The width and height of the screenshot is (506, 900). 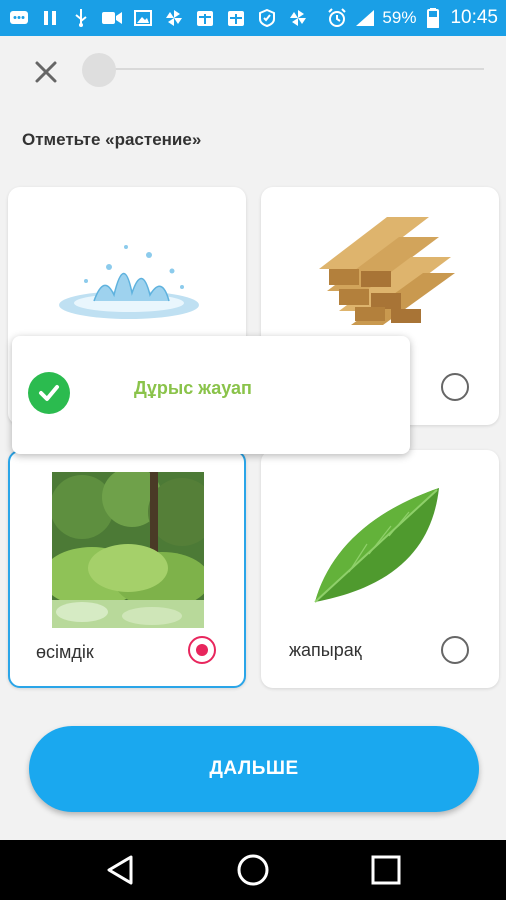 I want to click on alarm-icon, so click(x=337, y=17).